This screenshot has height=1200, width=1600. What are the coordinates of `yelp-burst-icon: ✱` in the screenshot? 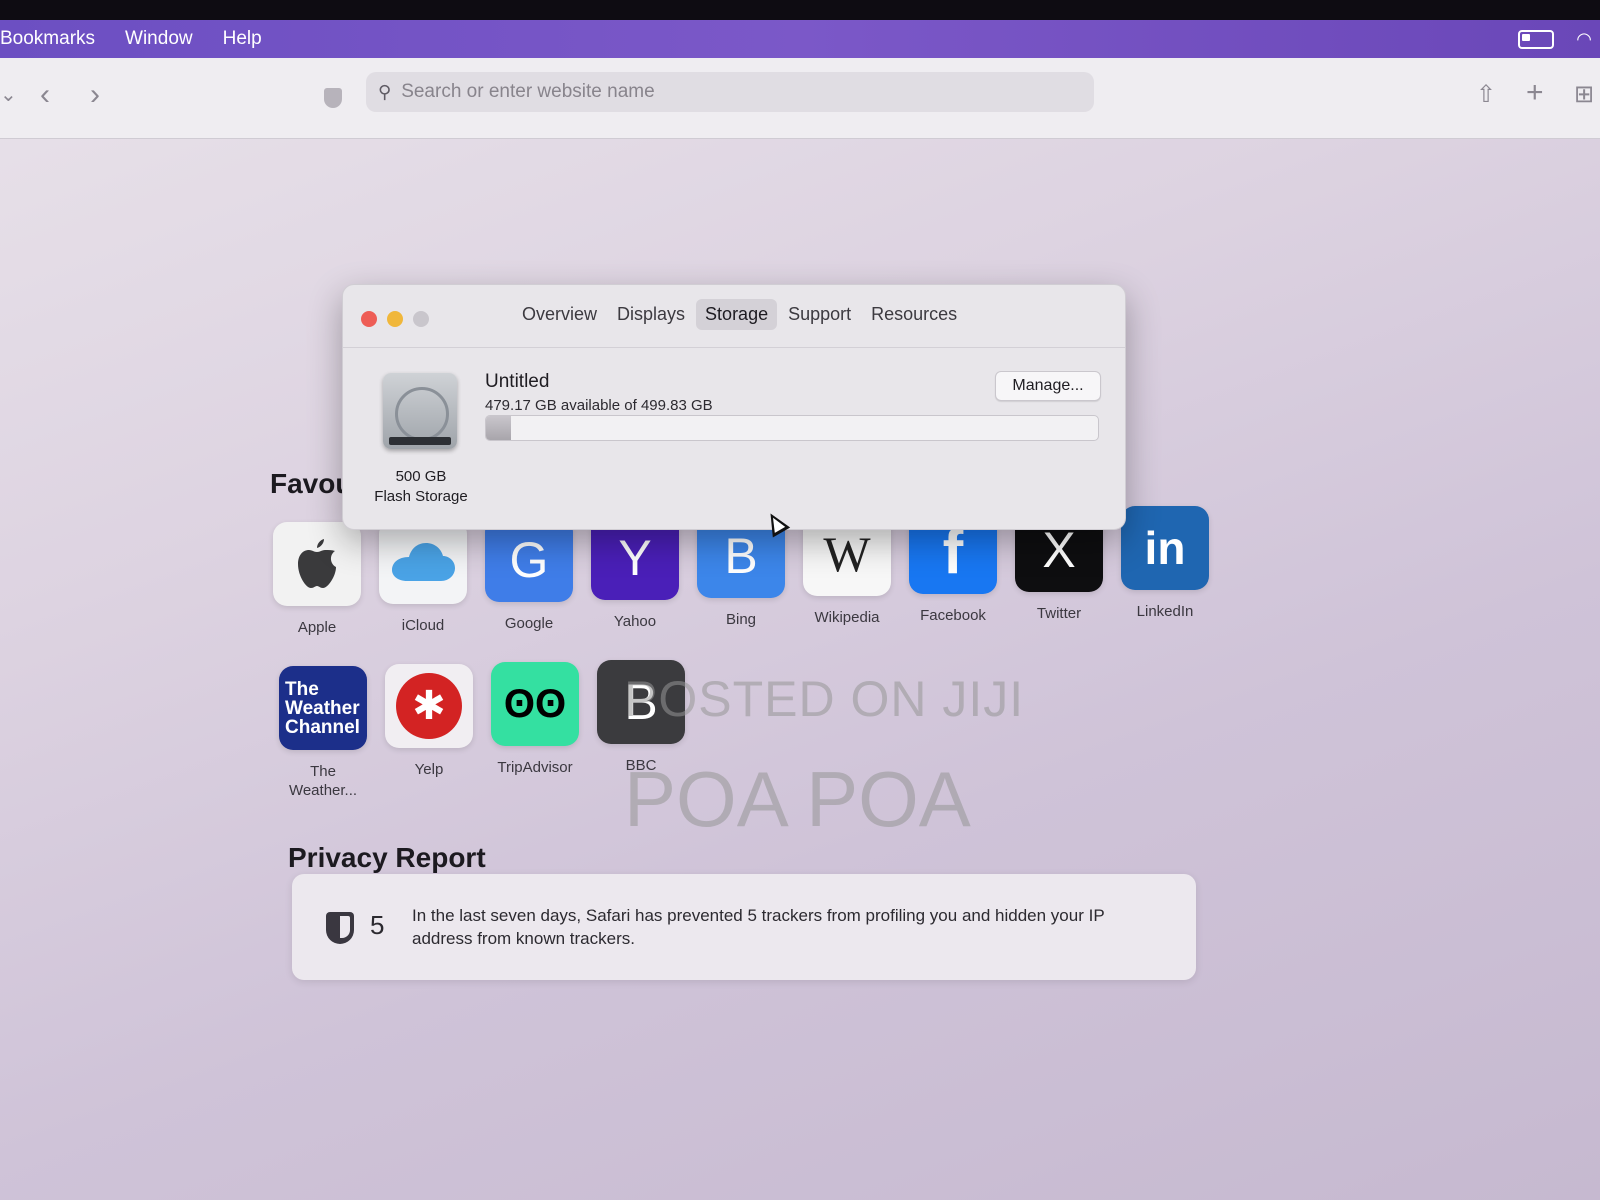 It's located at (429, 706).